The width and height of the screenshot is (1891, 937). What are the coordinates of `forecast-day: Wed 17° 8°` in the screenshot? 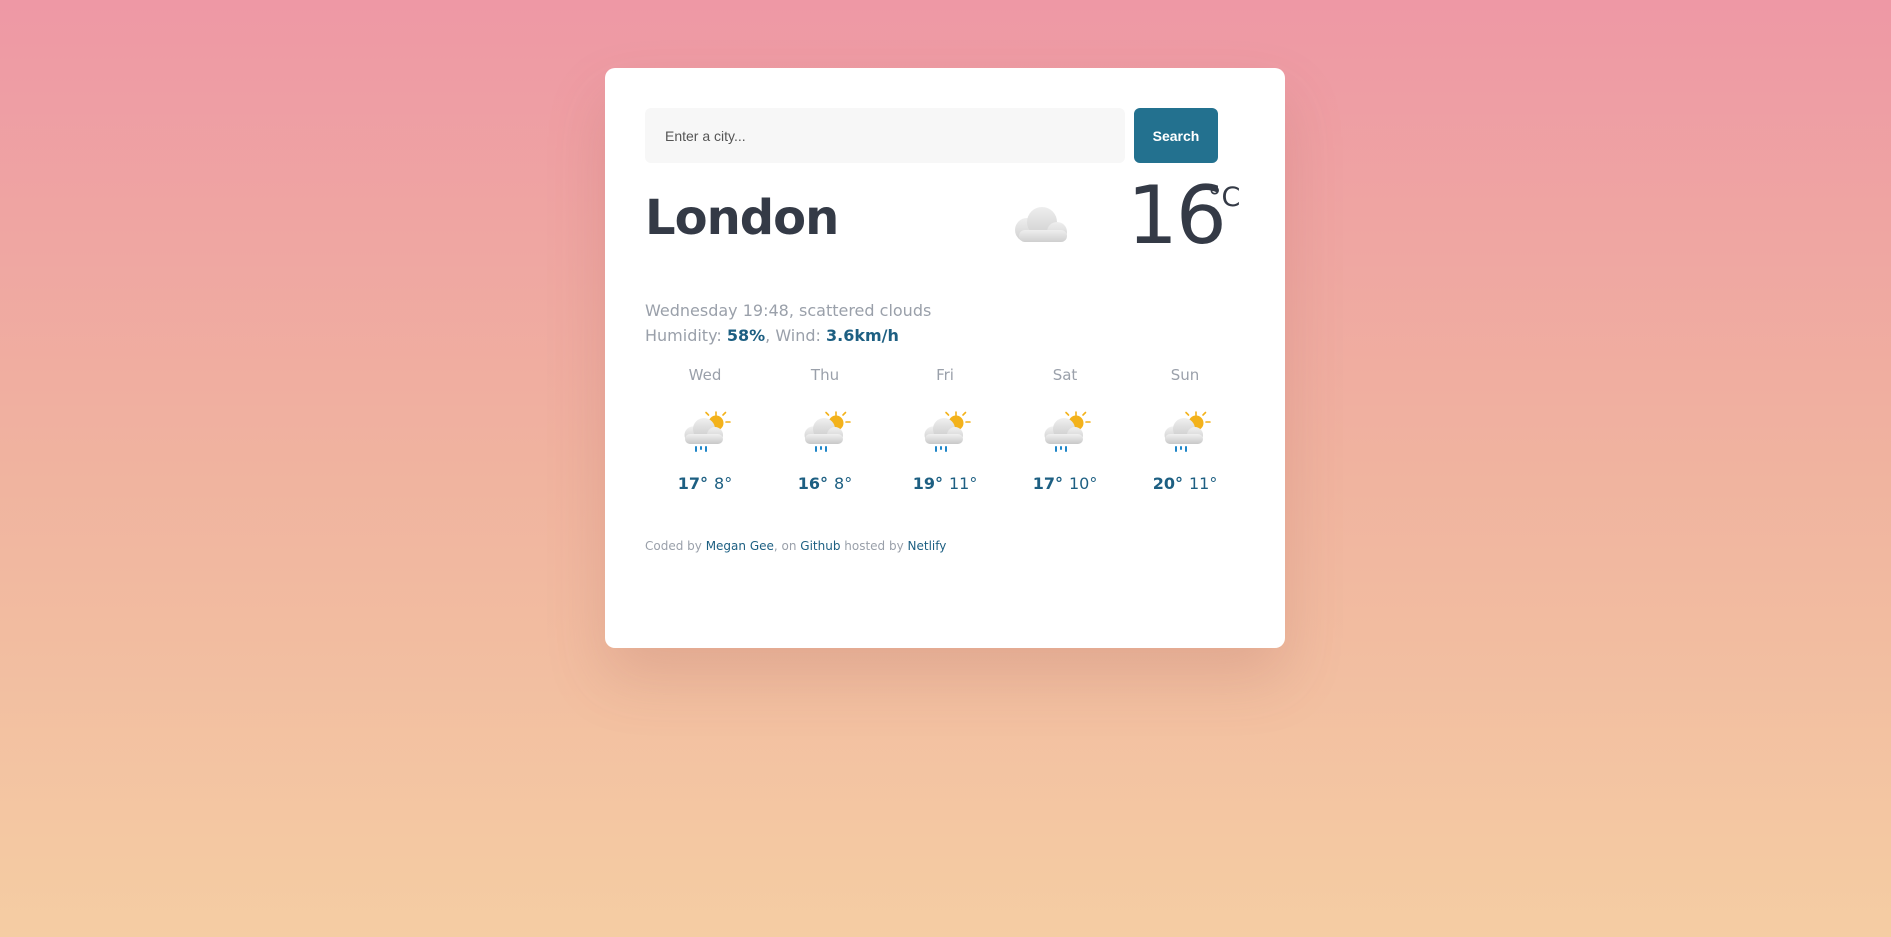 It's located at (705, 426).